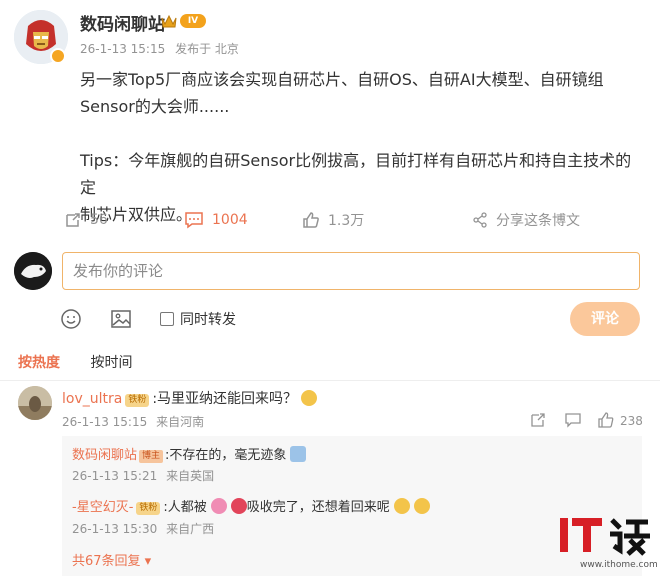 This screenshot has width=660, height=576. I want to click on comment-sort-tabs: 按热度 按时间, so click(88, 362).